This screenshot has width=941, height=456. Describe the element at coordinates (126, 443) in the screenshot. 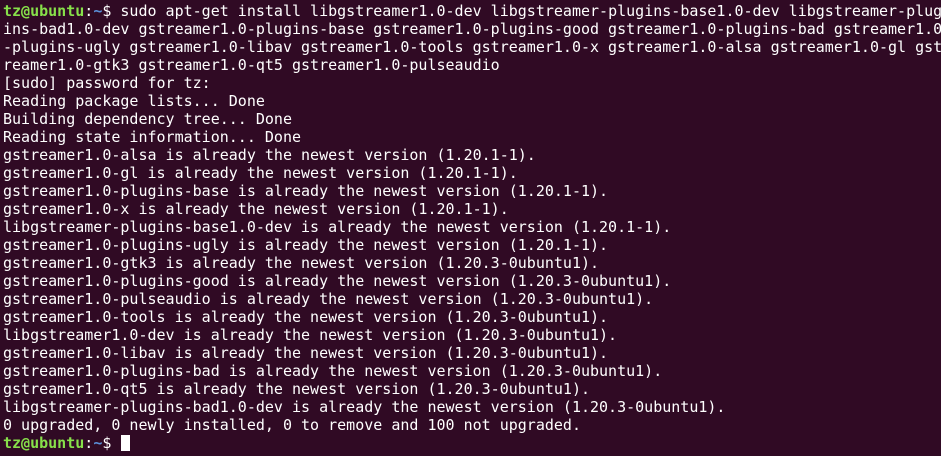

I see `text-cursor` at that location.